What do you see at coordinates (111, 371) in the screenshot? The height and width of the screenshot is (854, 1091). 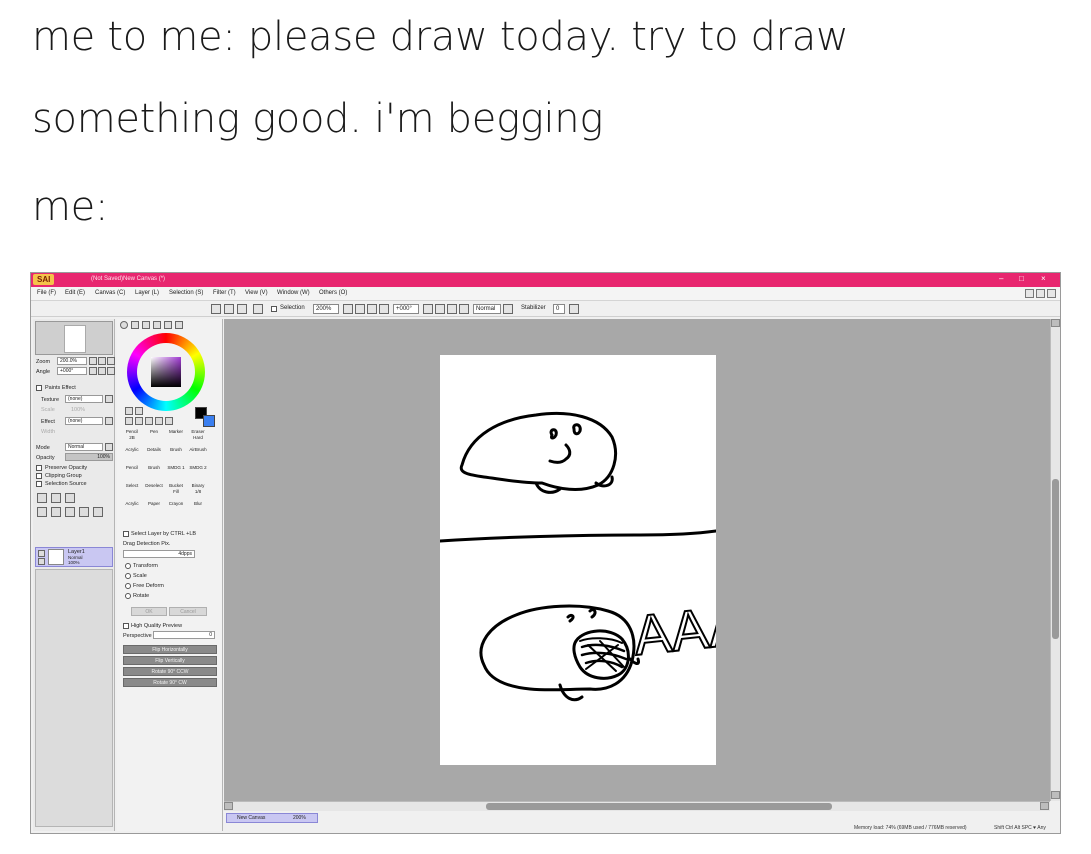 I see `nav-rotate-reset-icon` at bounding box center [111, 371].